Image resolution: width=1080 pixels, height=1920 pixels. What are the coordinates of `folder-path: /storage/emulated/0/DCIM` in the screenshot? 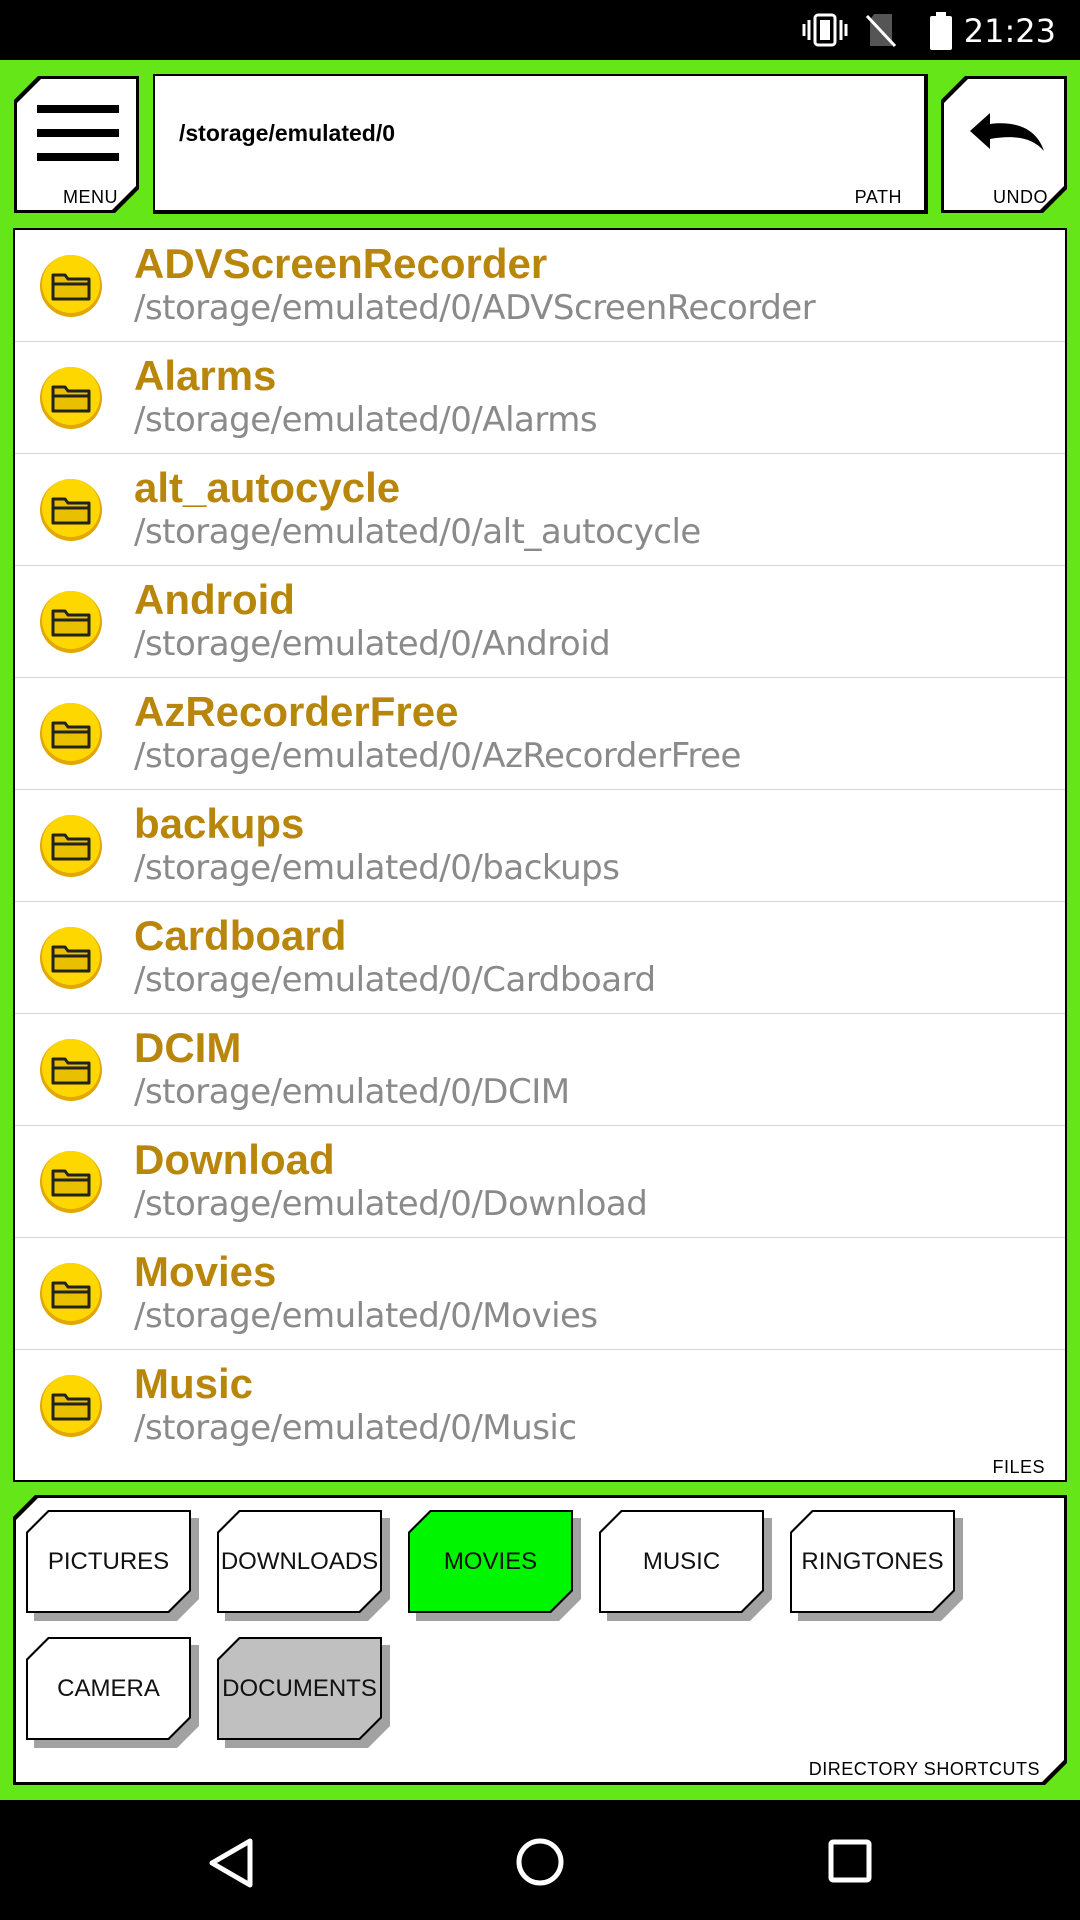 It's located at (352, 1092).